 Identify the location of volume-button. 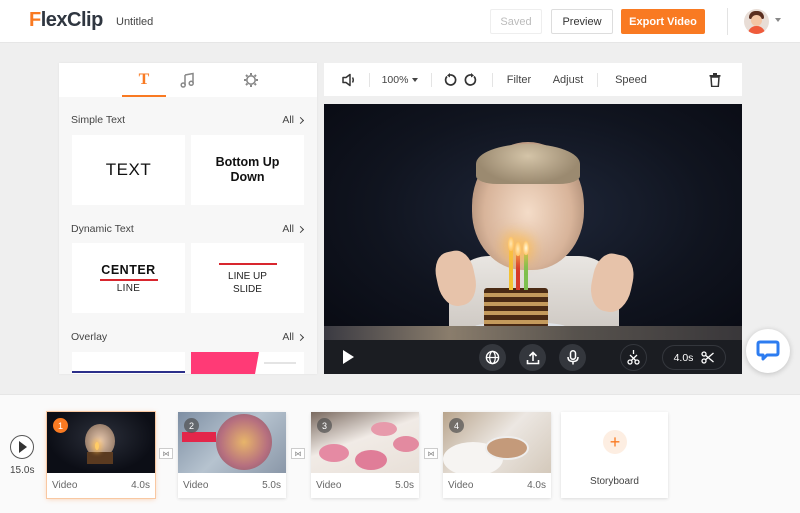
(349, 79).